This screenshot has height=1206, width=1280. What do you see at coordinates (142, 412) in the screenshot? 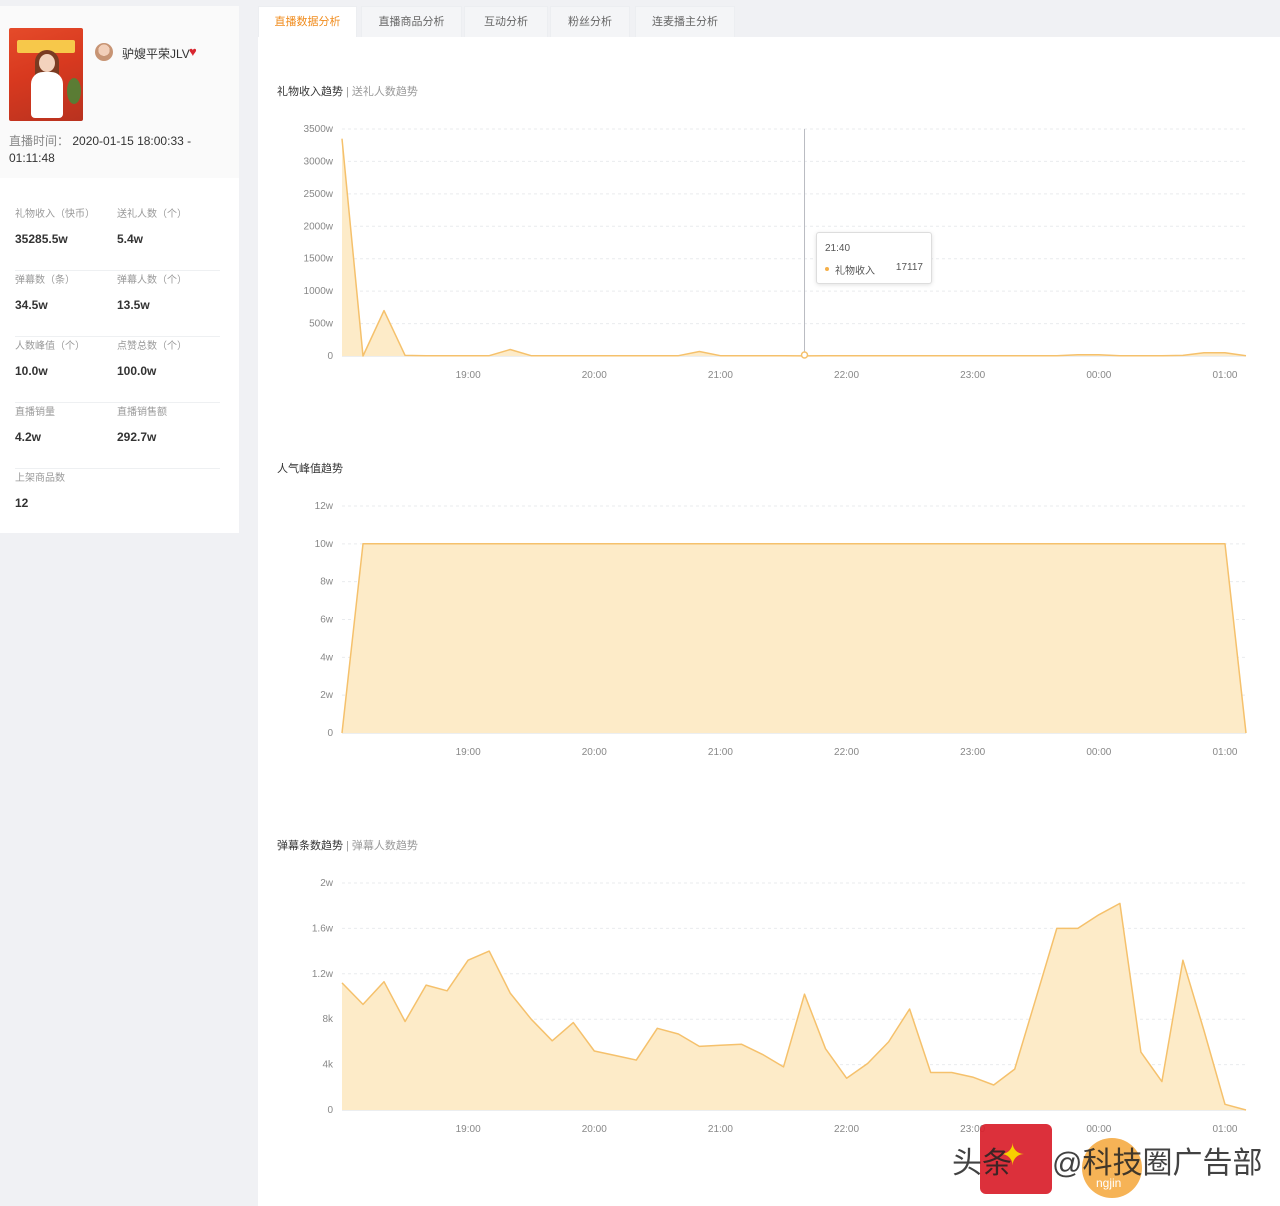
I see `stat-label: 直播销售额` at bounding box center [142, 412].